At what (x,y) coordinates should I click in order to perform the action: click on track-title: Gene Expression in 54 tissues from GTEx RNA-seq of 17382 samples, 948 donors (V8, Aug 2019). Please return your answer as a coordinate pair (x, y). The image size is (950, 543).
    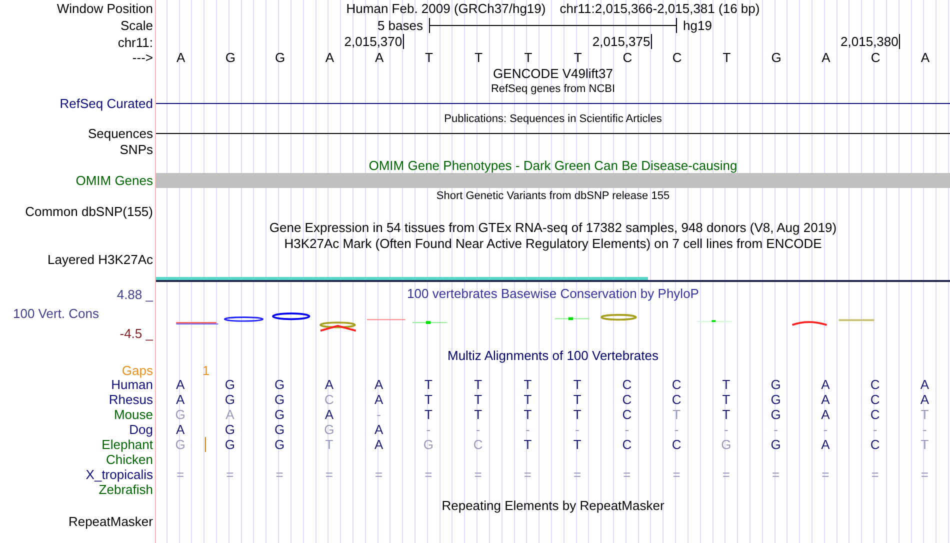
    Looking at the image, I should click on (553, 227).